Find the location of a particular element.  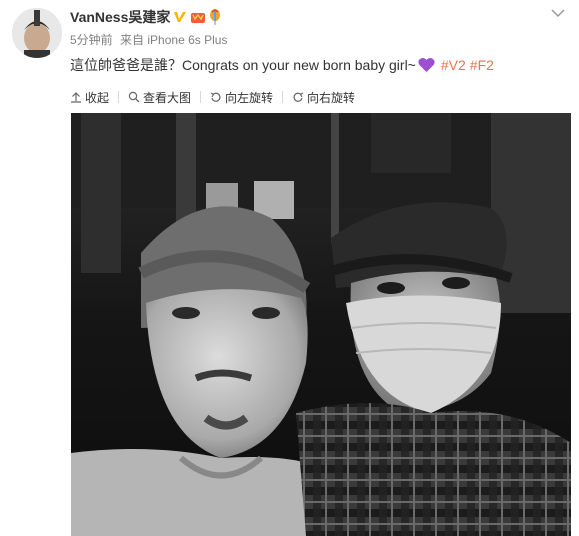

collapse-button: 收起 is located at coordinates (89, 97).